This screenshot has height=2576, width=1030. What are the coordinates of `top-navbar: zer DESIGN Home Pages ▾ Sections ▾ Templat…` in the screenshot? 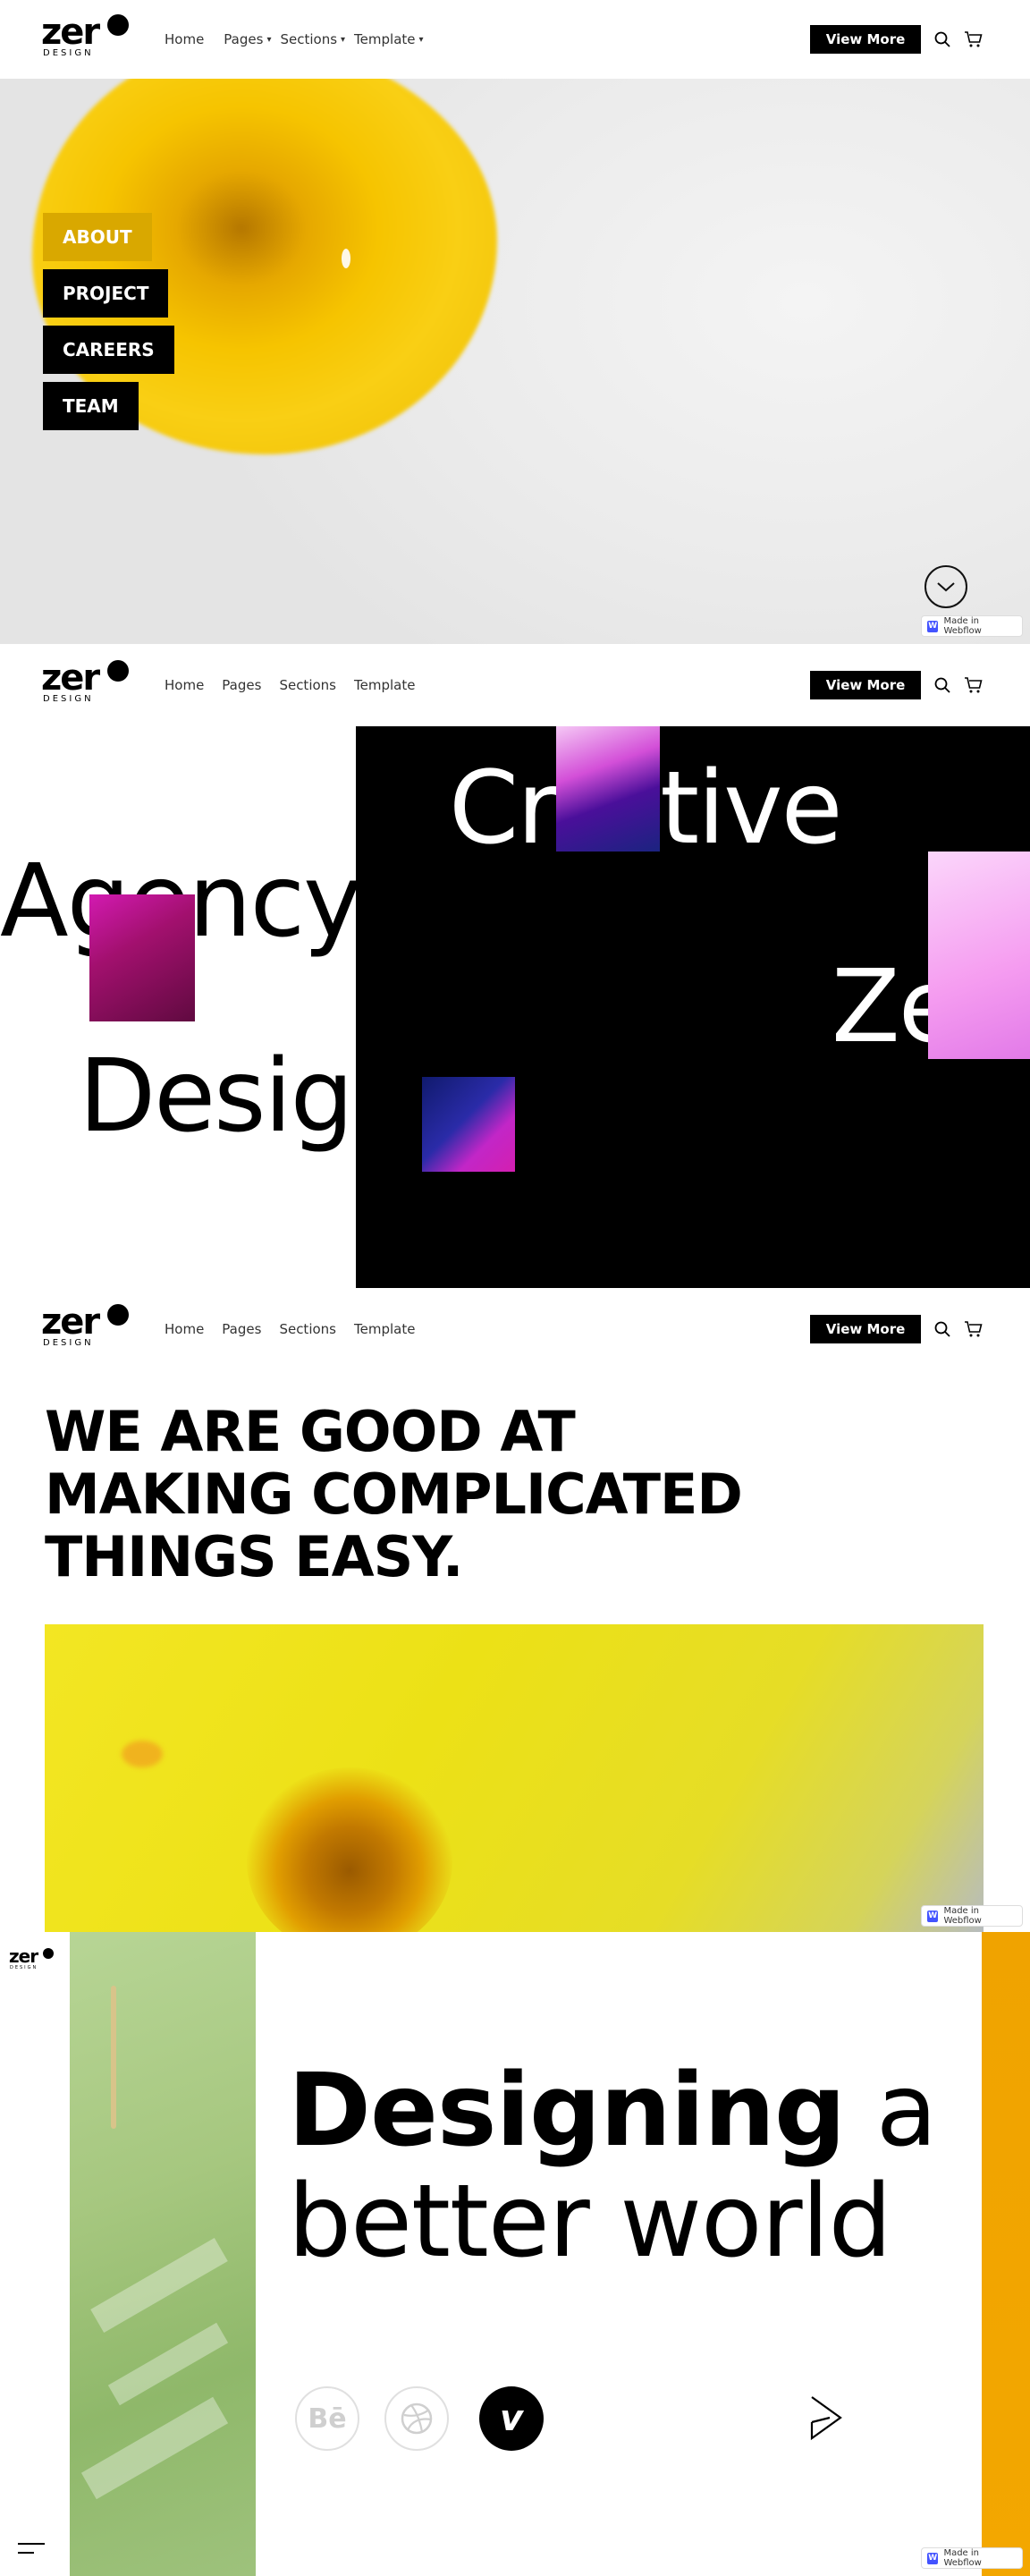 It's located at (515, 39).